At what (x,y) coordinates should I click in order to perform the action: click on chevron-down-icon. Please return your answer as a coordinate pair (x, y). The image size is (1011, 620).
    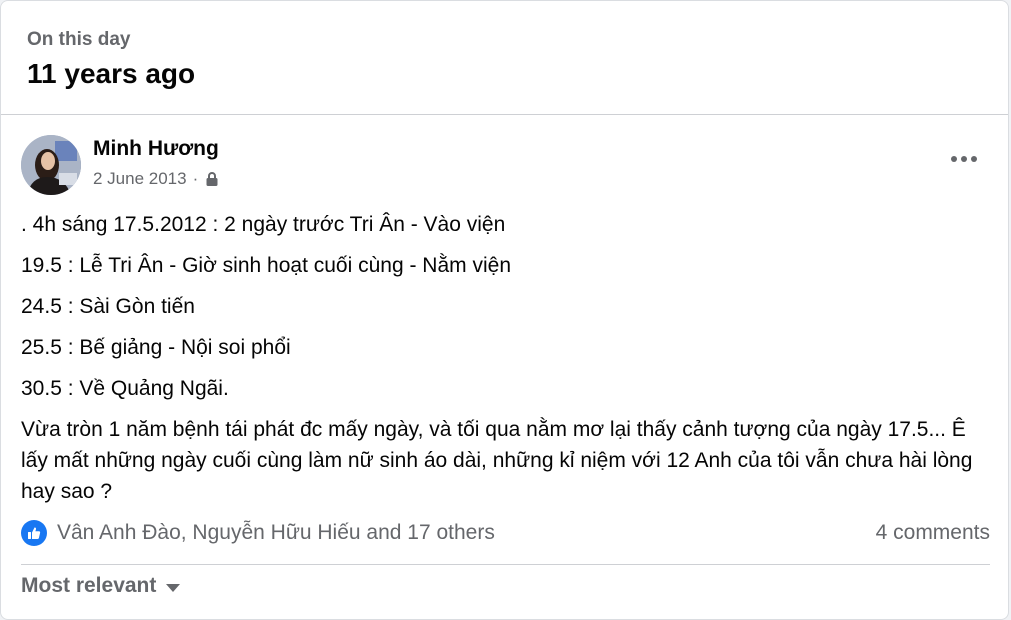
    Looking at the image, I should click on (173, 587).